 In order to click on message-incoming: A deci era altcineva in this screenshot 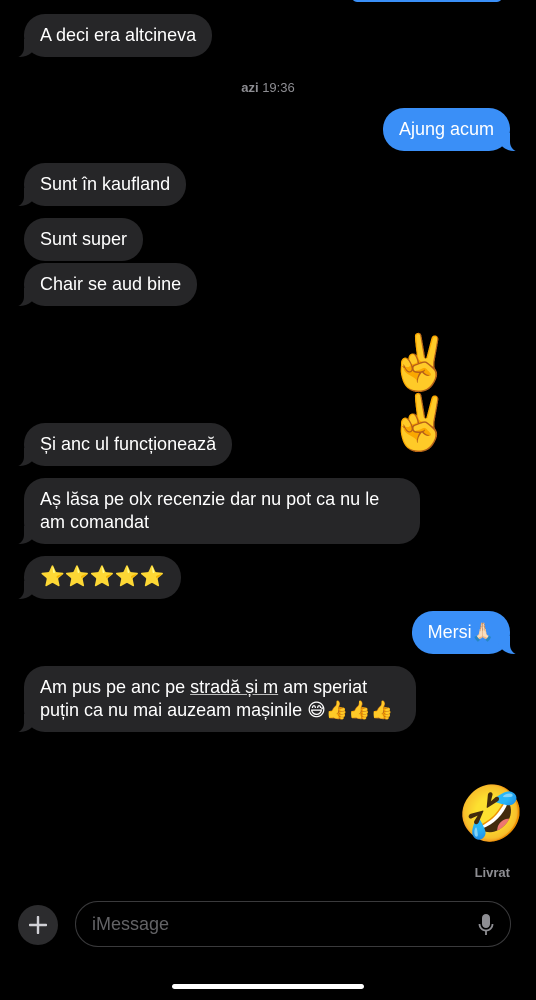, I will do `click(113, 36)`.